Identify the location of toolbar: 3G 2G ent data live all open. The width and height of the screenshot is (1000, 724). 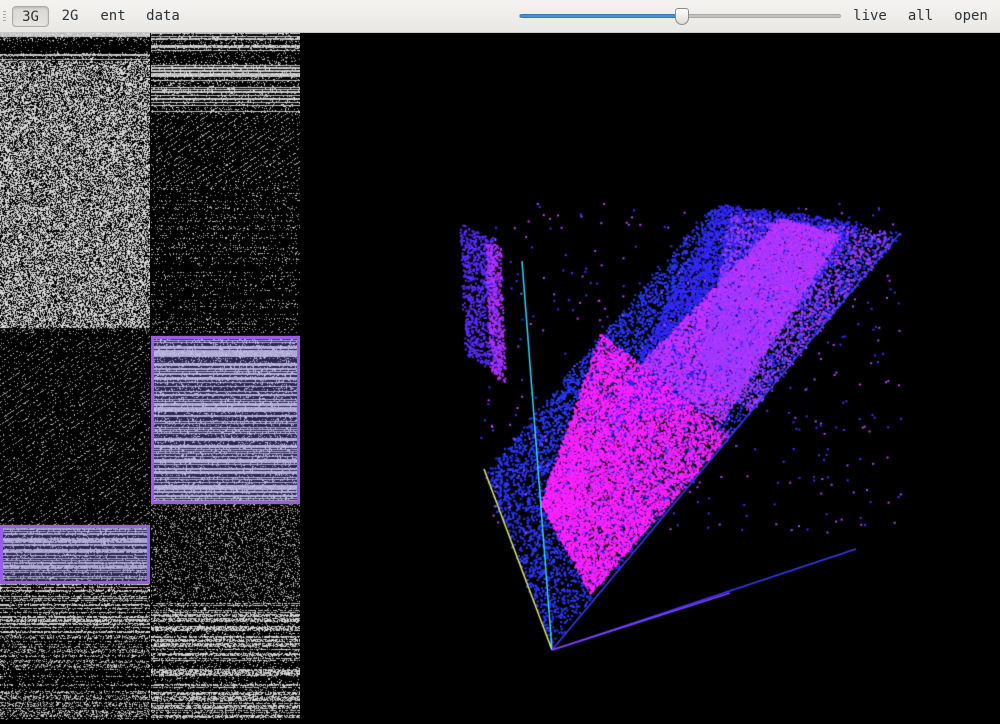
(500, 16).